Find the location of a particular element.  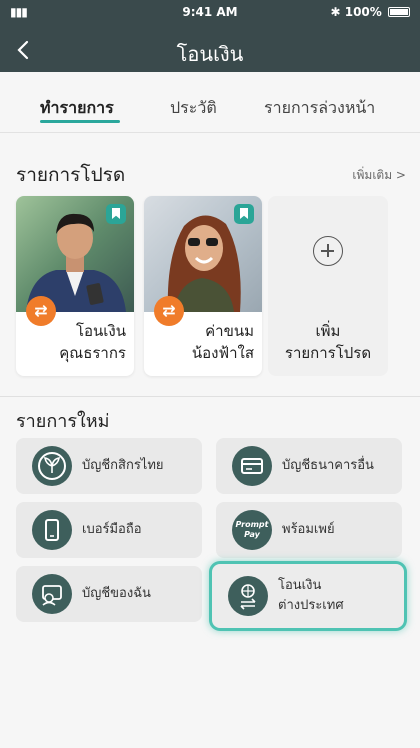

favorite-label-line2: น้องฟ้าใส is located at coordinates (222, 353).